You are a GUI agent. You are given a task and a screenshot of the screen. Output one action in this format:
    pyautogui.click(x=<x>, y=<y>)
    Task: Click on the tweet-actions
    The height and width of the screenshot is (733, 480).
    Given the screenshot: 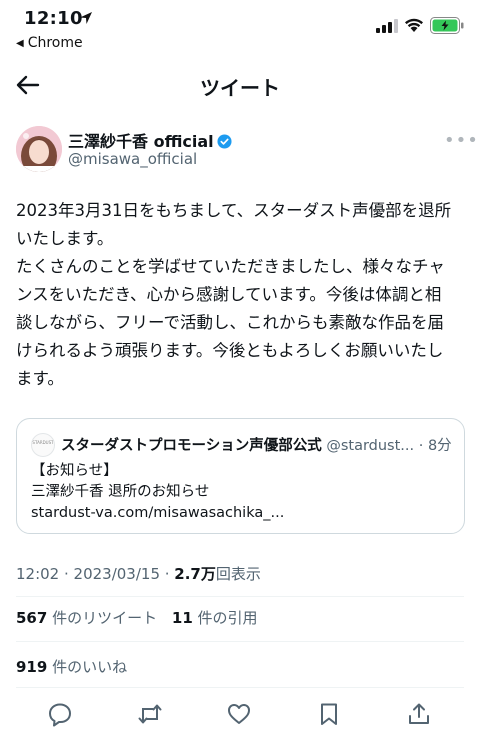 What is the action you would take?
    pyautogui.click(x=240, y=715)
    